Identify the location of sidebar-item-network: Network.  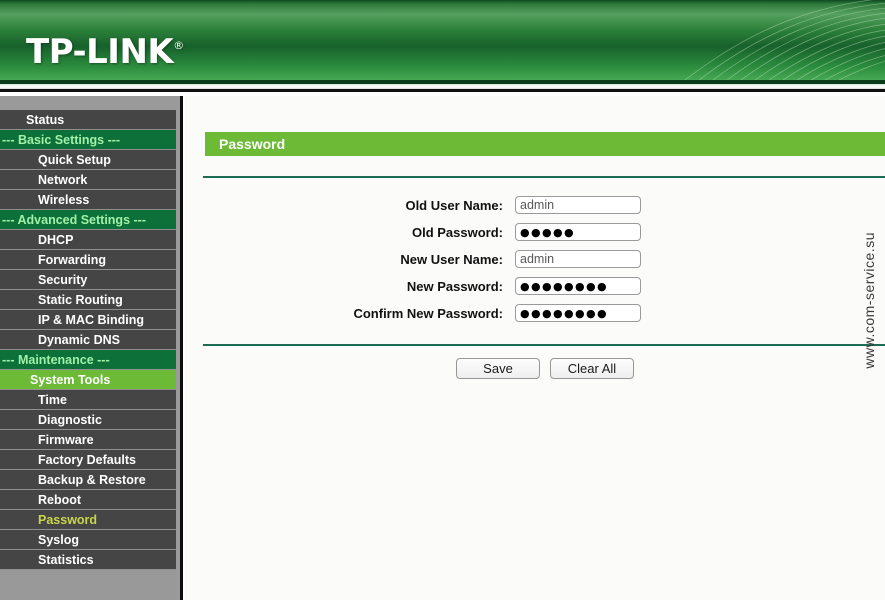
(88, 180).